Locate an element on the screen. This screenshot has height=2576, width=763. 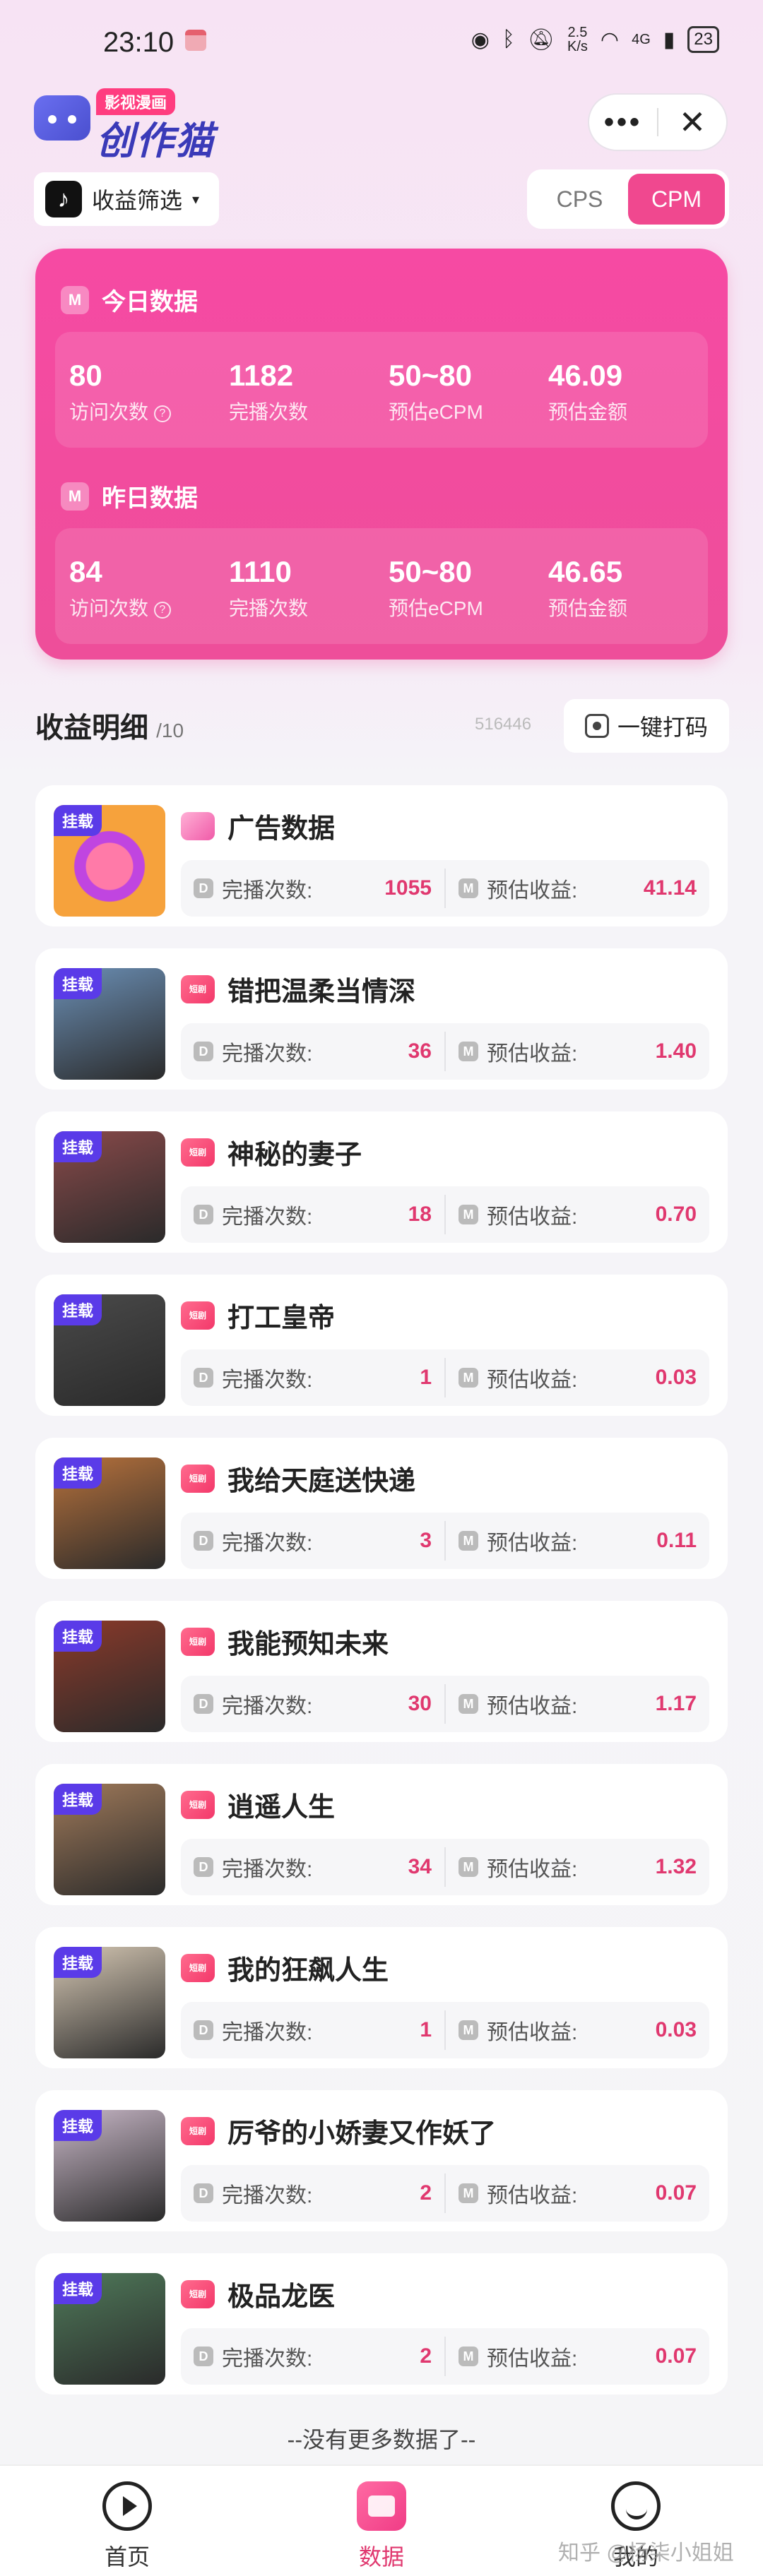
item-title: 短剧 厉爷的小娇妻又作妖了 is located at coordinates (338, 2130).